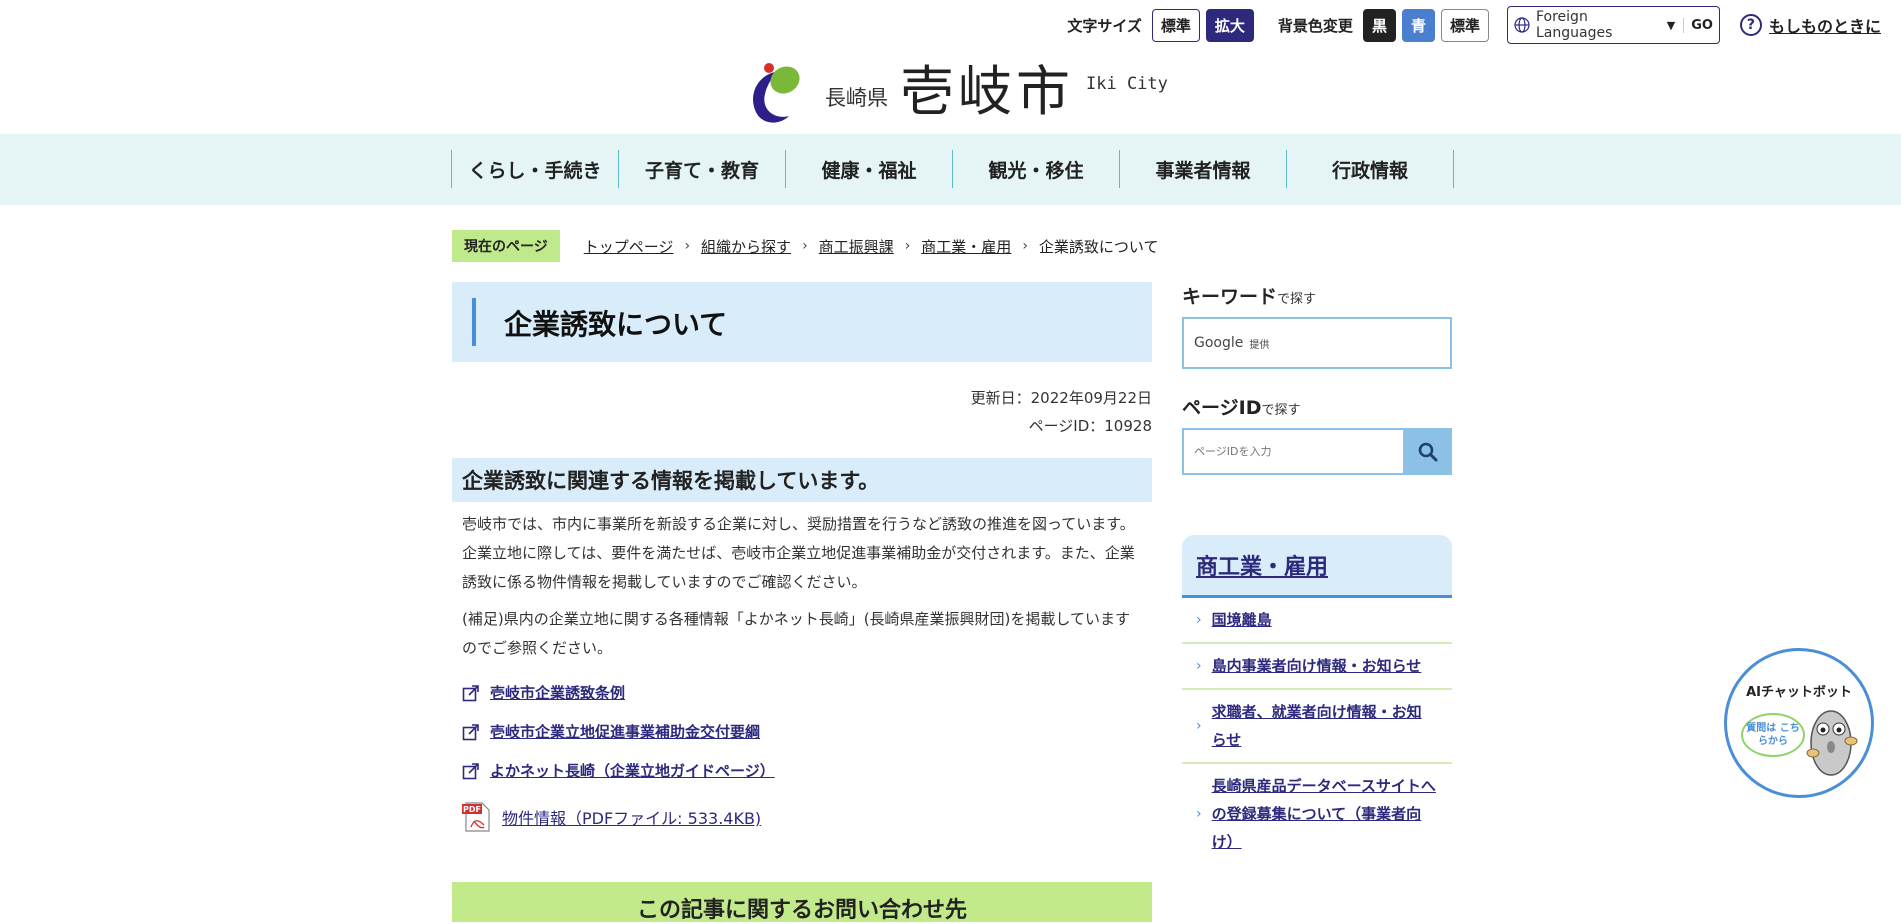 The image size is (1901, 924). I want to click on pageid-search-title: ページID, so click(1222, 408).